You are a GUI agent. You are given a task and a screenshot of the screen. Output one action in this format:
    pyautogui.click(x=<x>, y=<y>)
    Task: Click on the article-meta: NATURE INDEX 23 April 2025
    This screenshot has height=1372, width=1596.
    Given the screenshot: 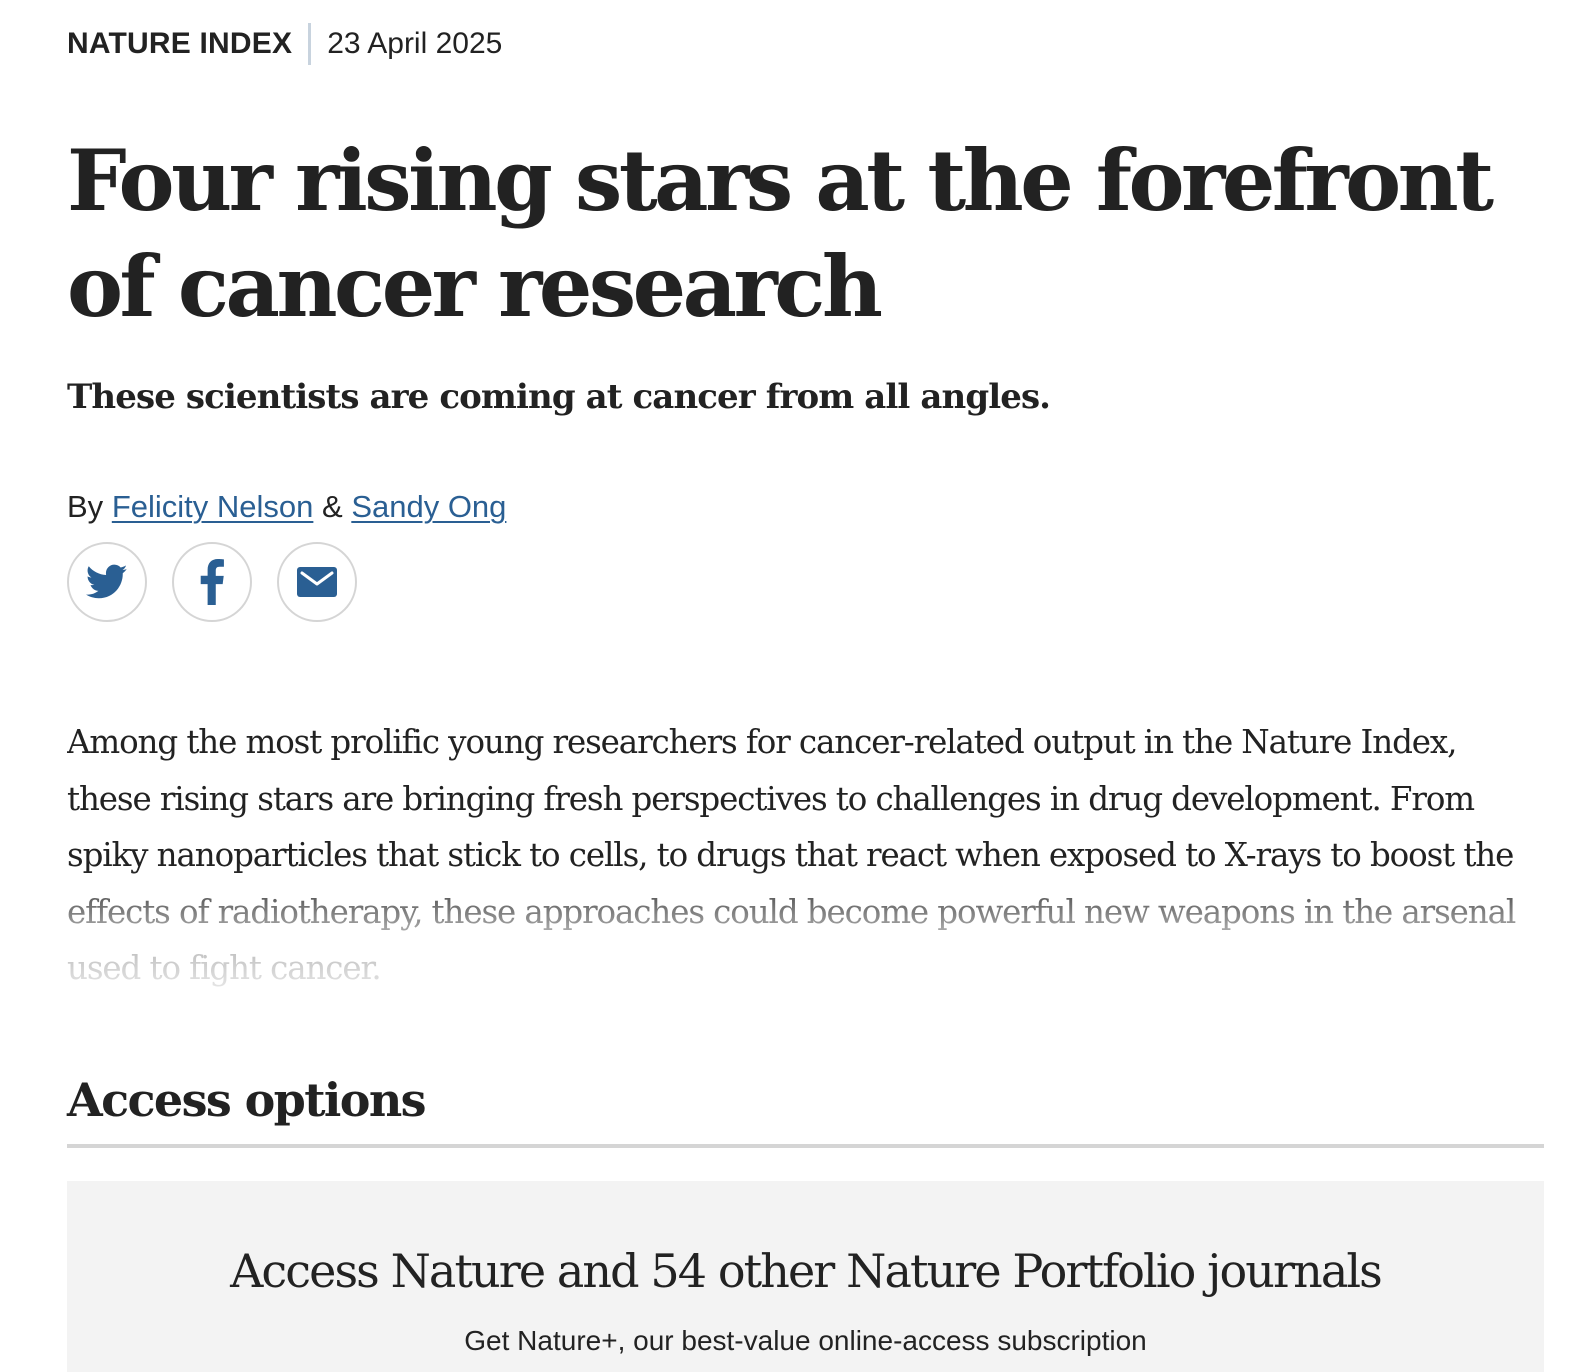 What is the action you would take?
    pyautogui.click(x=284, y=44)
    